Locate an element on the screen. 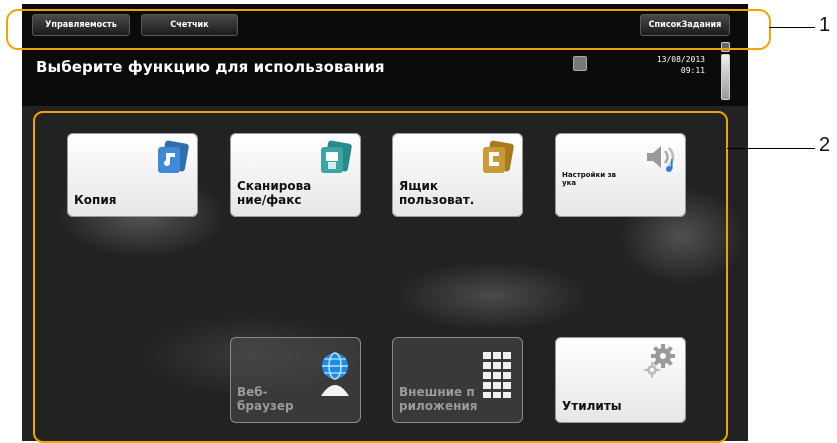  date-text: 13/08/2013 is located at coordinates (680, 59).